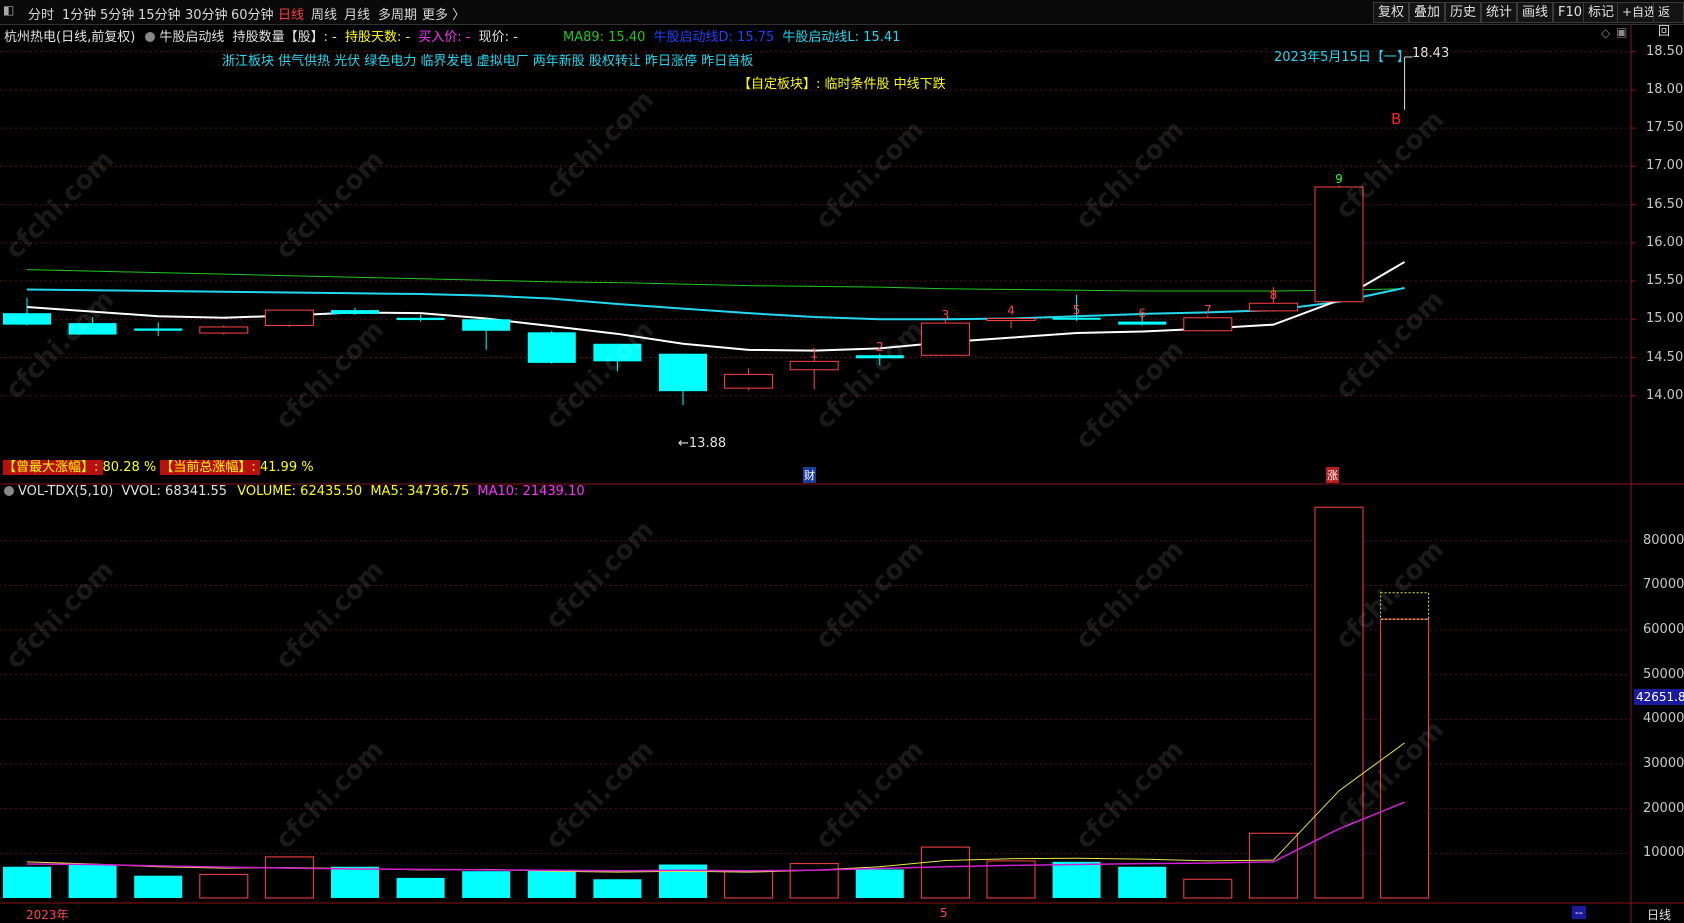  I want to click on tab-period-week: 周线, so click(324, 13).